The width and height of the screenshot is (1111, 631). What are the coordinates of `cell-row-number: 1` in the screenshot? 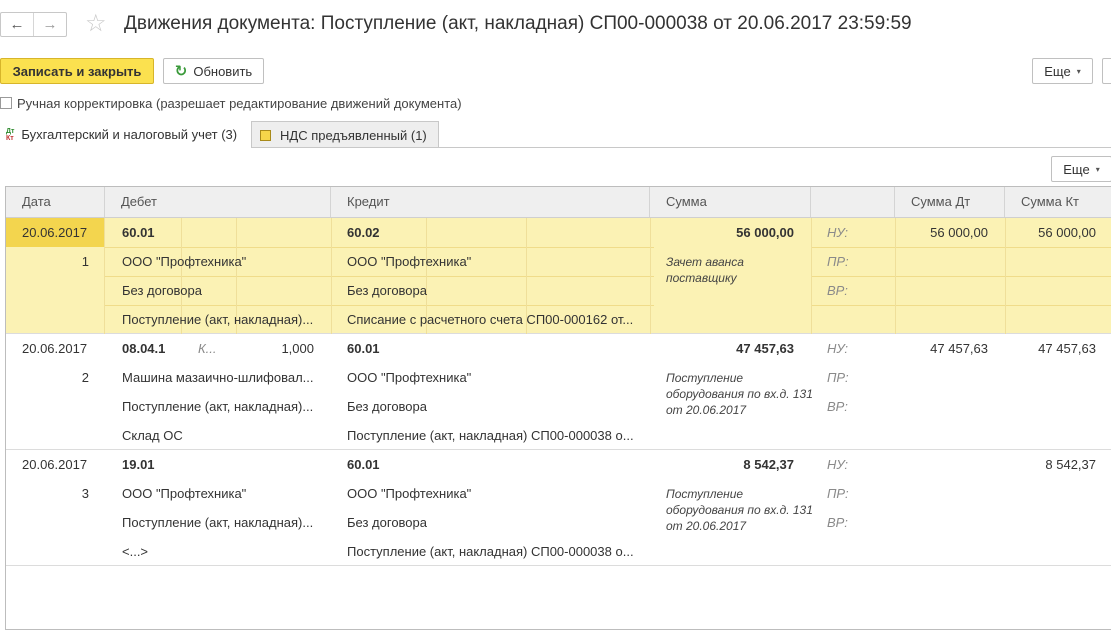 It's located at (85, 261).